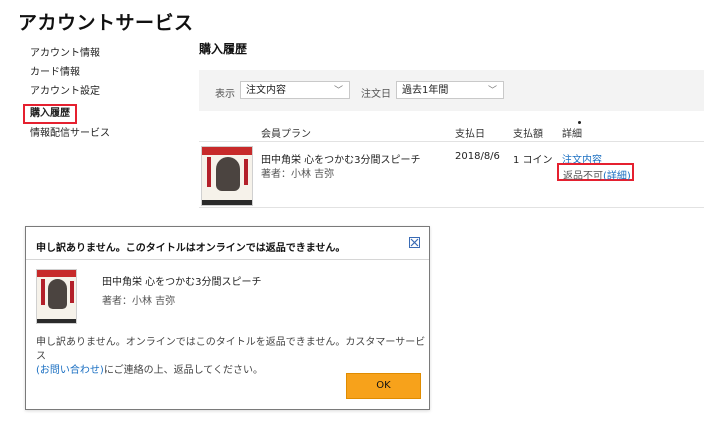  I want to click on sidebar-item-card-info: カード情報, so click(105, 72).